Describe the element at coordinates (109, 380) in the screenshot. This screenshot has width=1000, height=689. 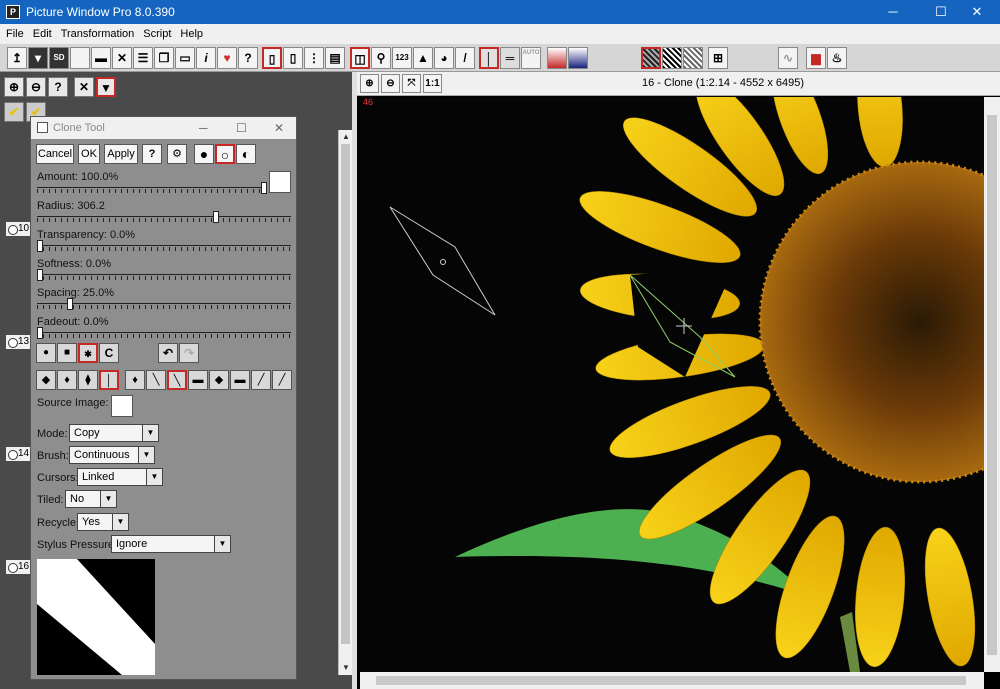
I see `brush-thin-icon: │` at that location.